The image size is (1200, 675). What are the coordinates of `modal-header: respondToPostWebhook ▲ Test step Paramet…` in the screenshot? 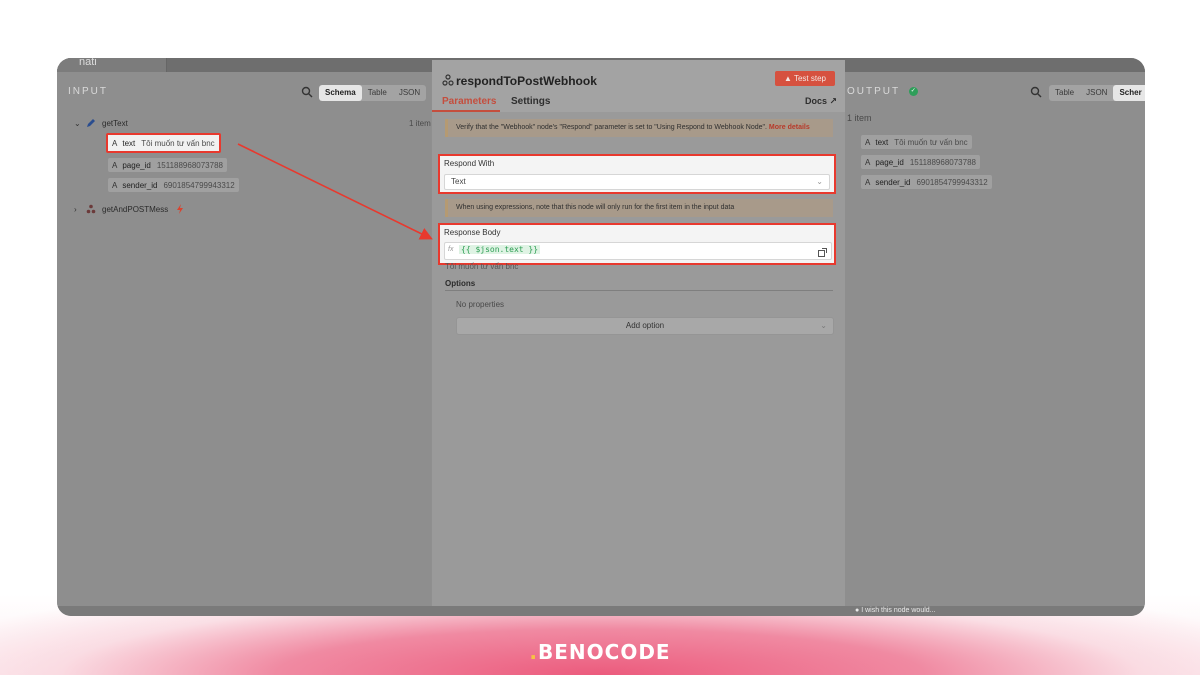 It's located at (638, 86).